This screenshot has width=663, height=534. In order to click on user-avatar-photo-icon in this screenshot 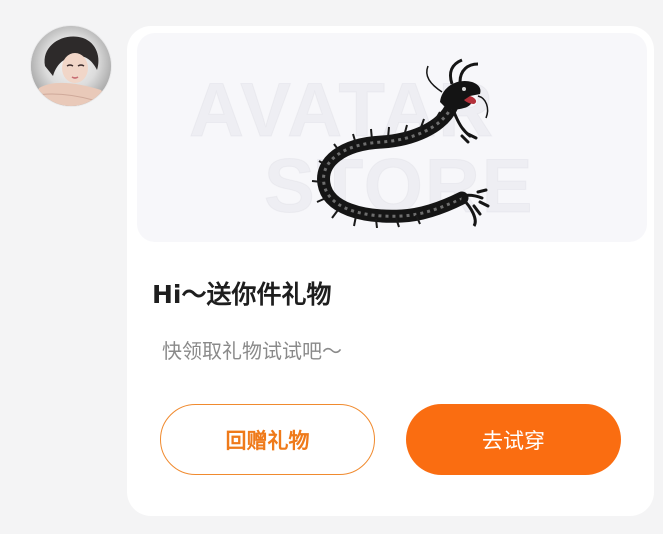, I will do `click(71, 66)`.